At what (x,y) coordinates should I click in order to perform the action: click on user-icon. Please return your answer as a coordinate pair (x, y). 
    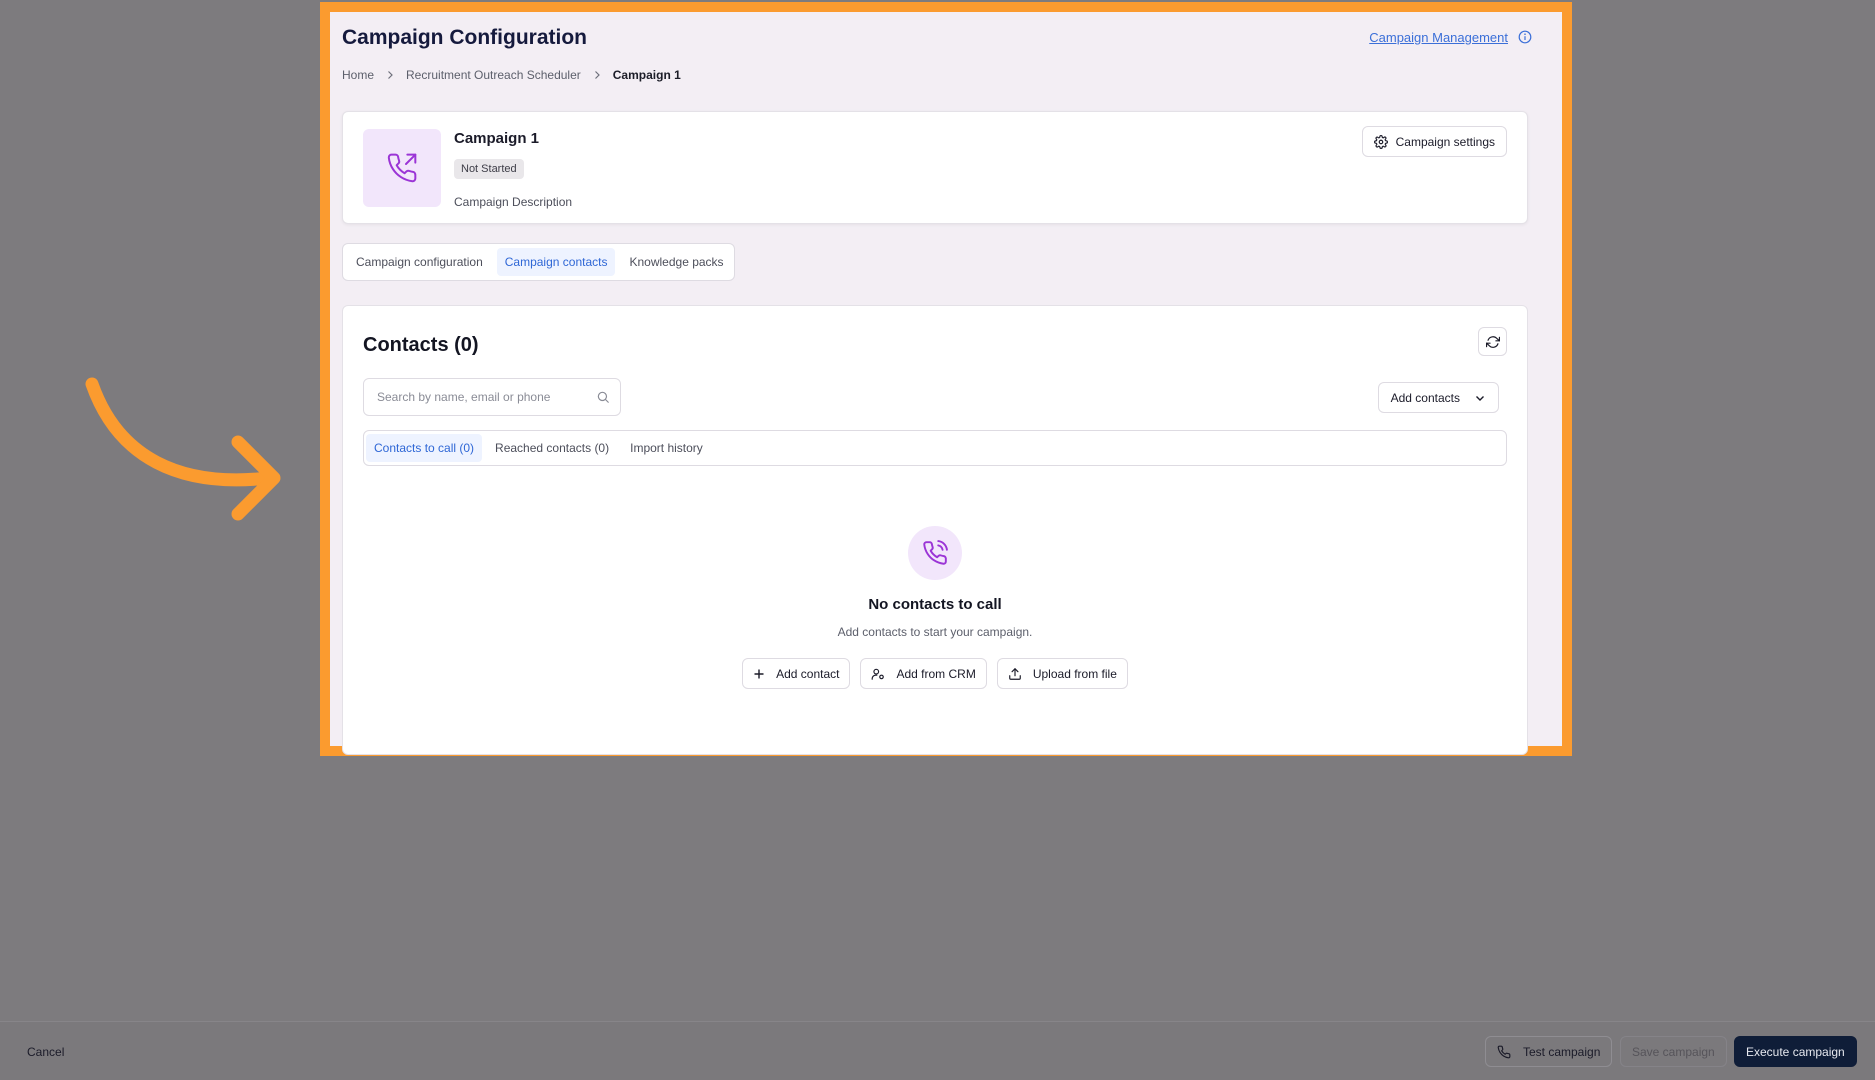
    Looking at the image, I should click on (878, 674).